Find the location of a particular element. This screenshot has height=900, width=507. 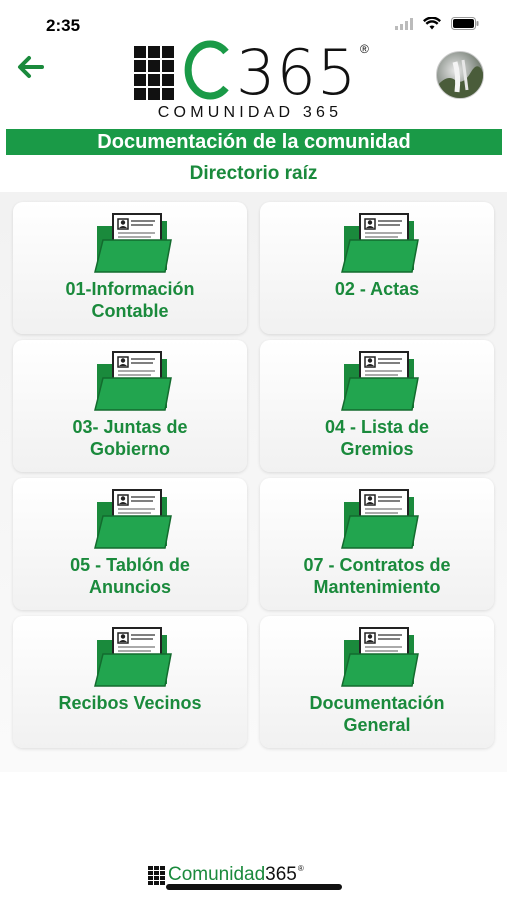

folder-label-line1: Recibos Vecinos is located at coordinates (130, 703).